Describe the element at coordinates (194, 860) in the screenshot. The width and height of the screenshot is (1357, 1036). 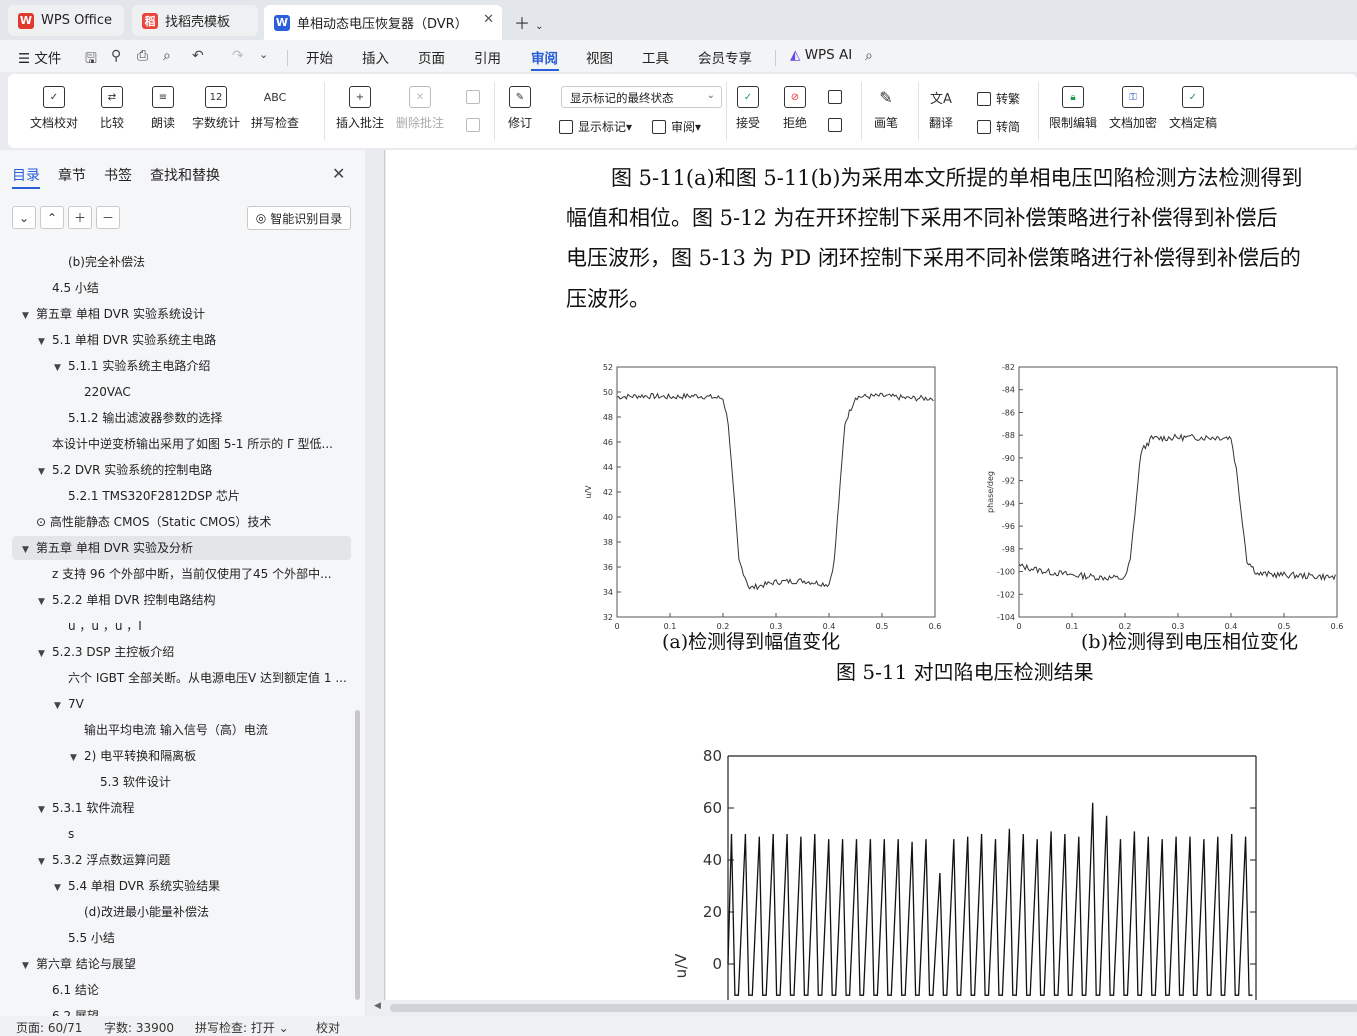
I see `toc-item: ▼ 5.3.2 浮点数运算问题` at that location.